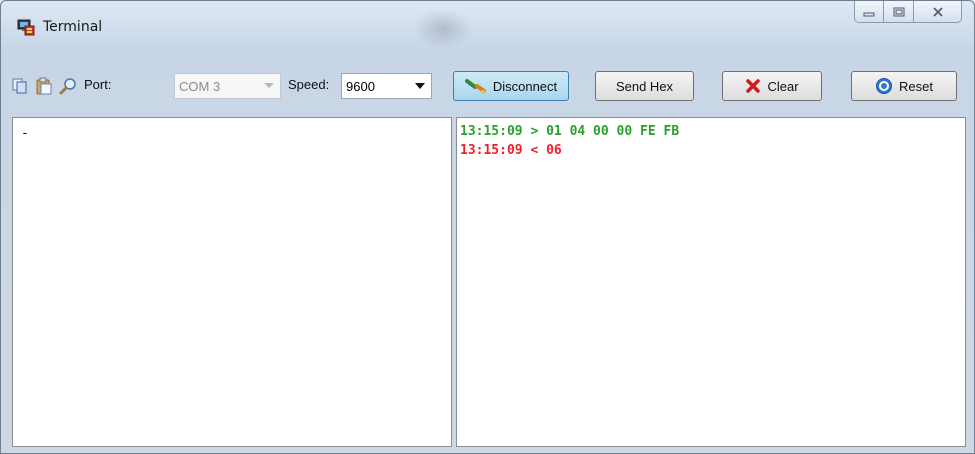  I want to click on reset-button: Reset, so click(904, 86).